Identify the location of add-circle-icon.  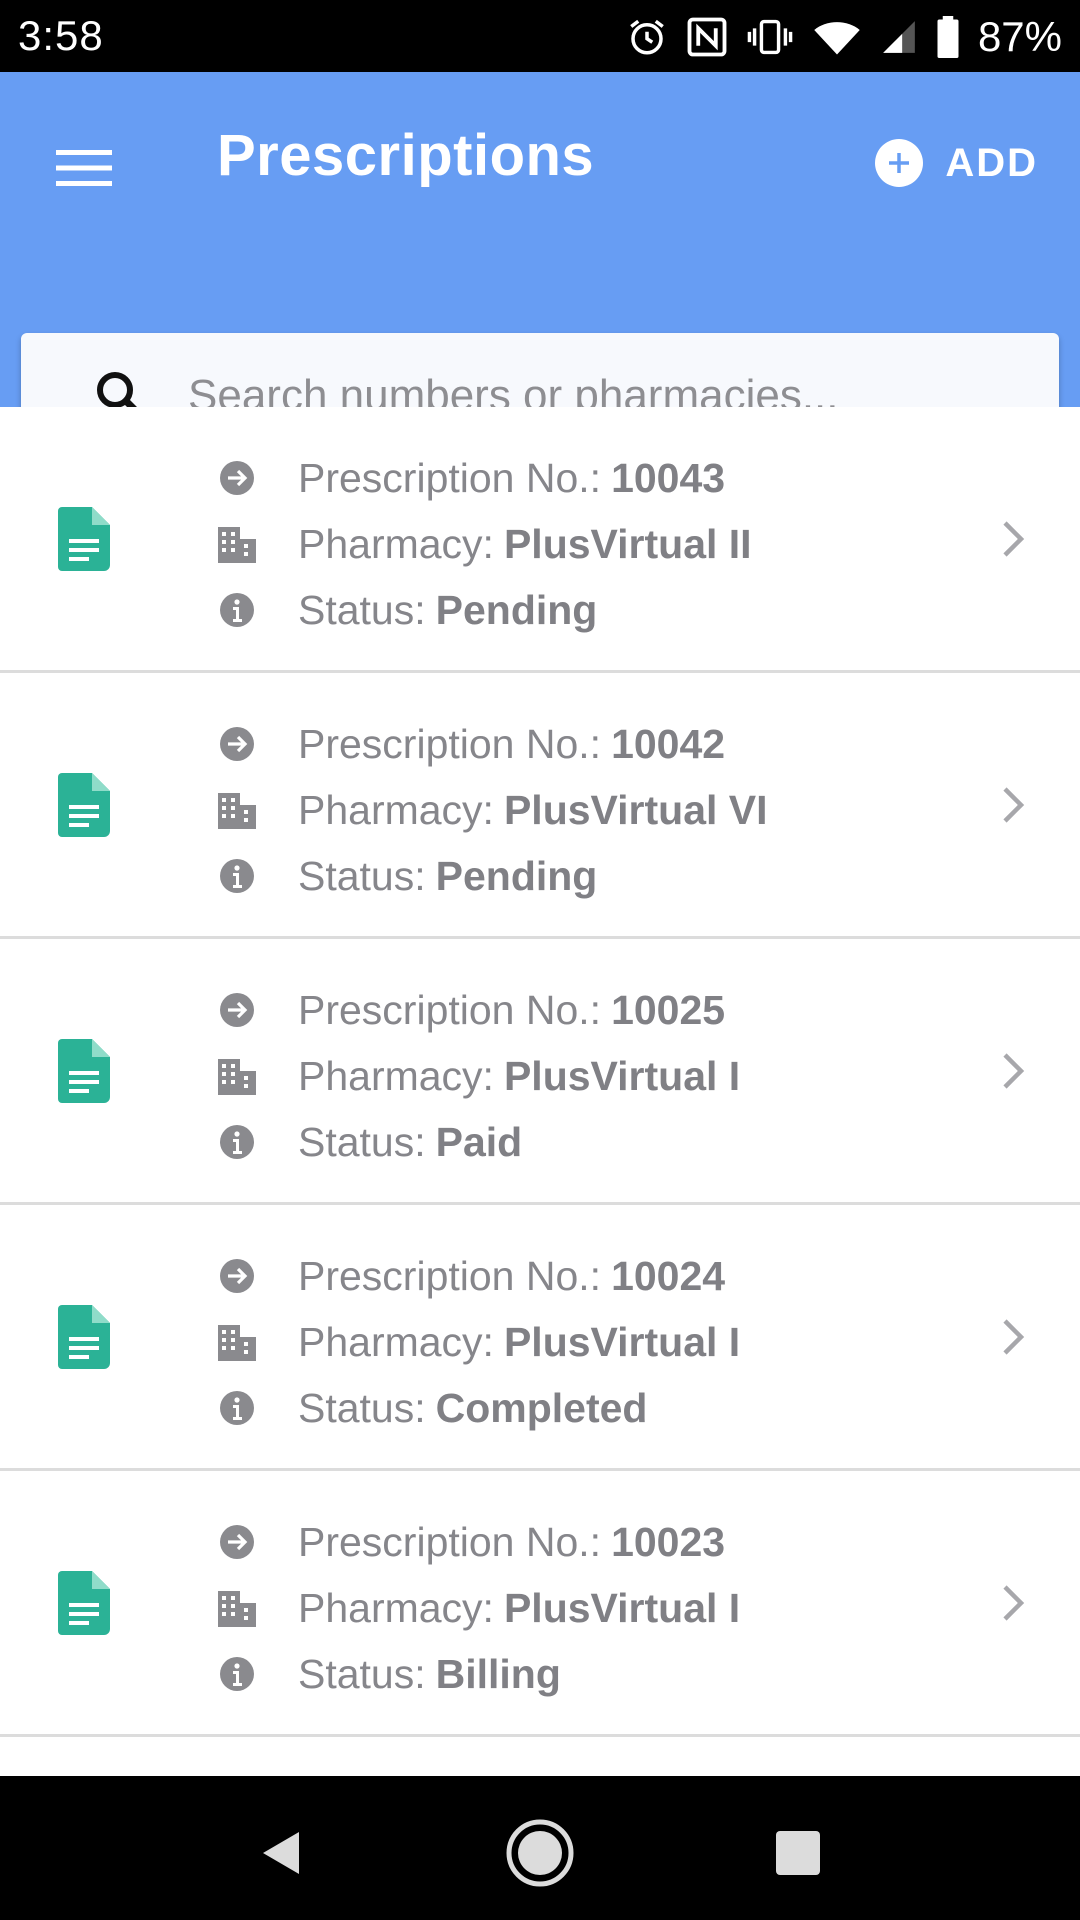
(899, 163).